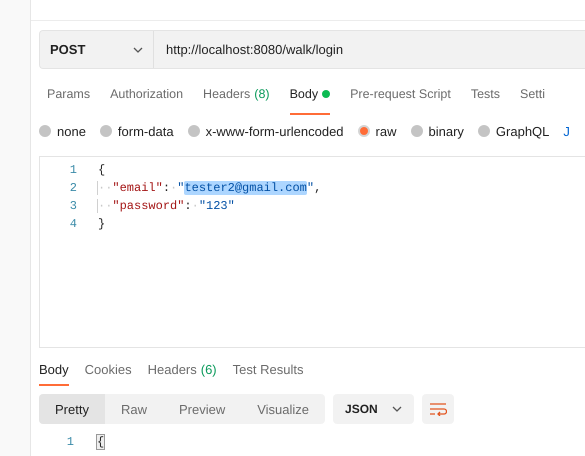 This screenshot has height=456, width=585. What do you see at coordinates (400, 95) in the screenshot?
I see `request-tab: Pre-request Script` at bounding box center [400, 95].